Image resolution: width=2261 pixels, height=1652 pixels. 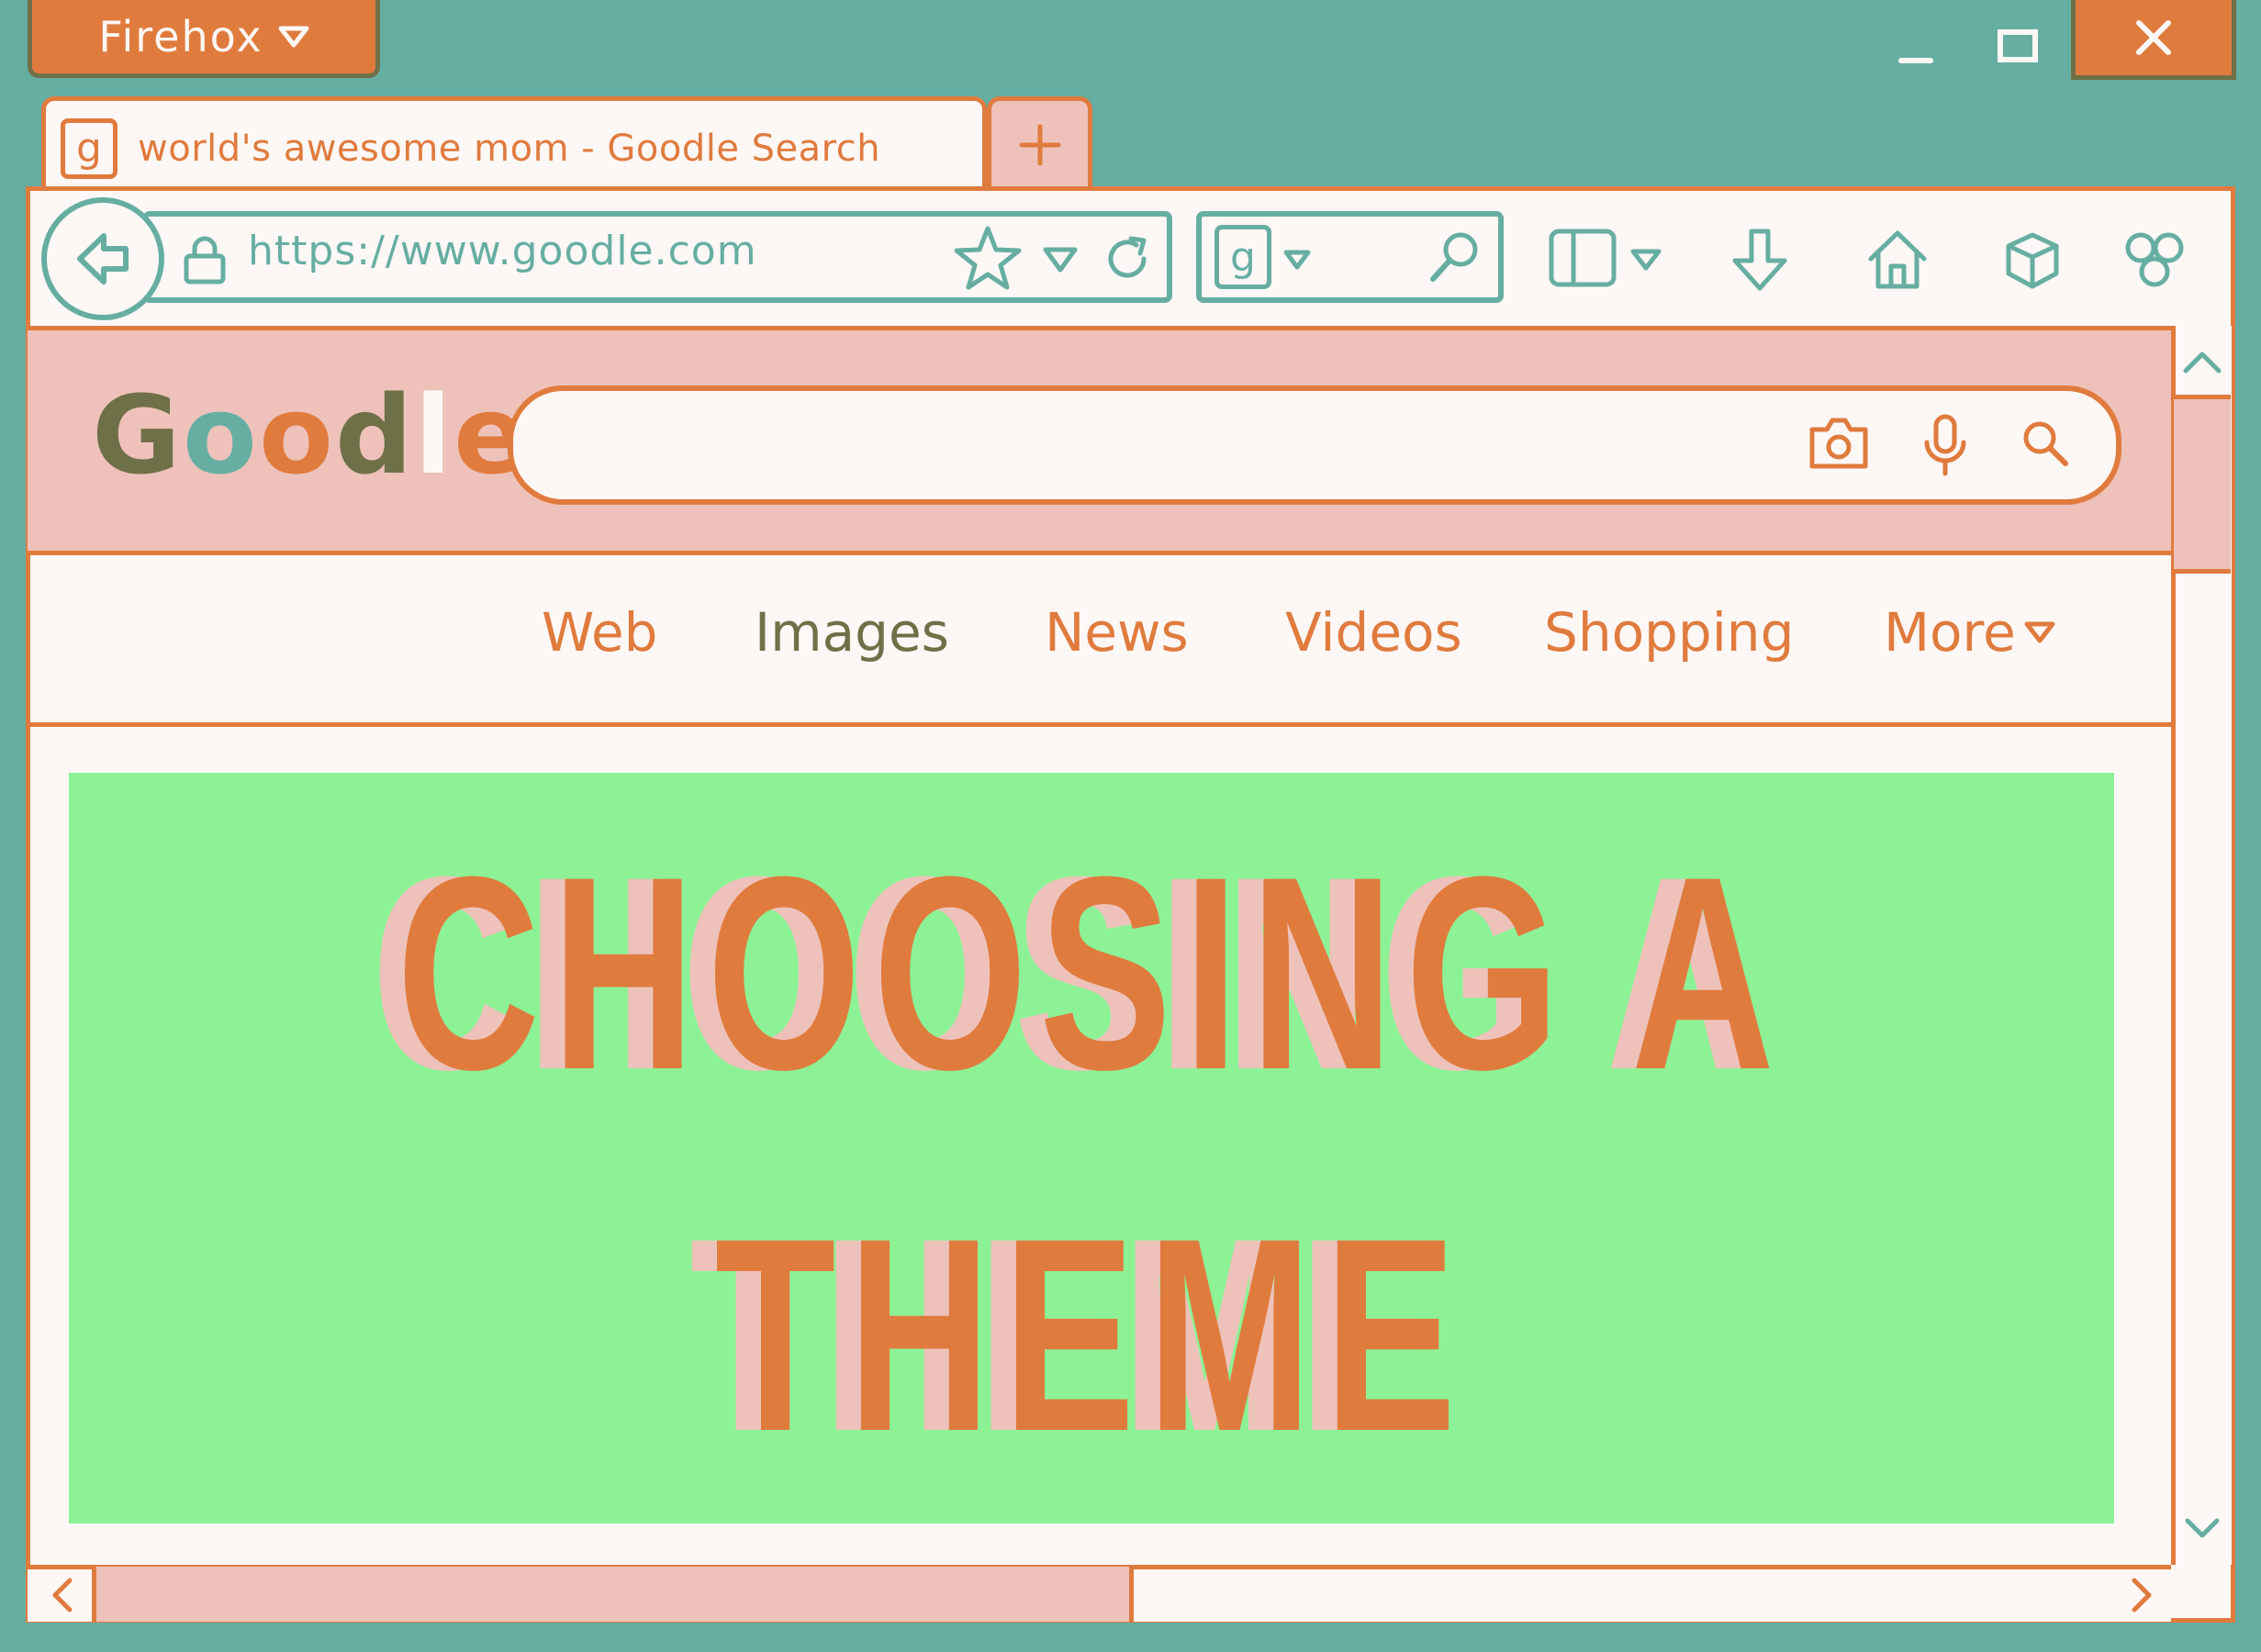 I want to click on tab-web: Web, so click(x=600, y=632).